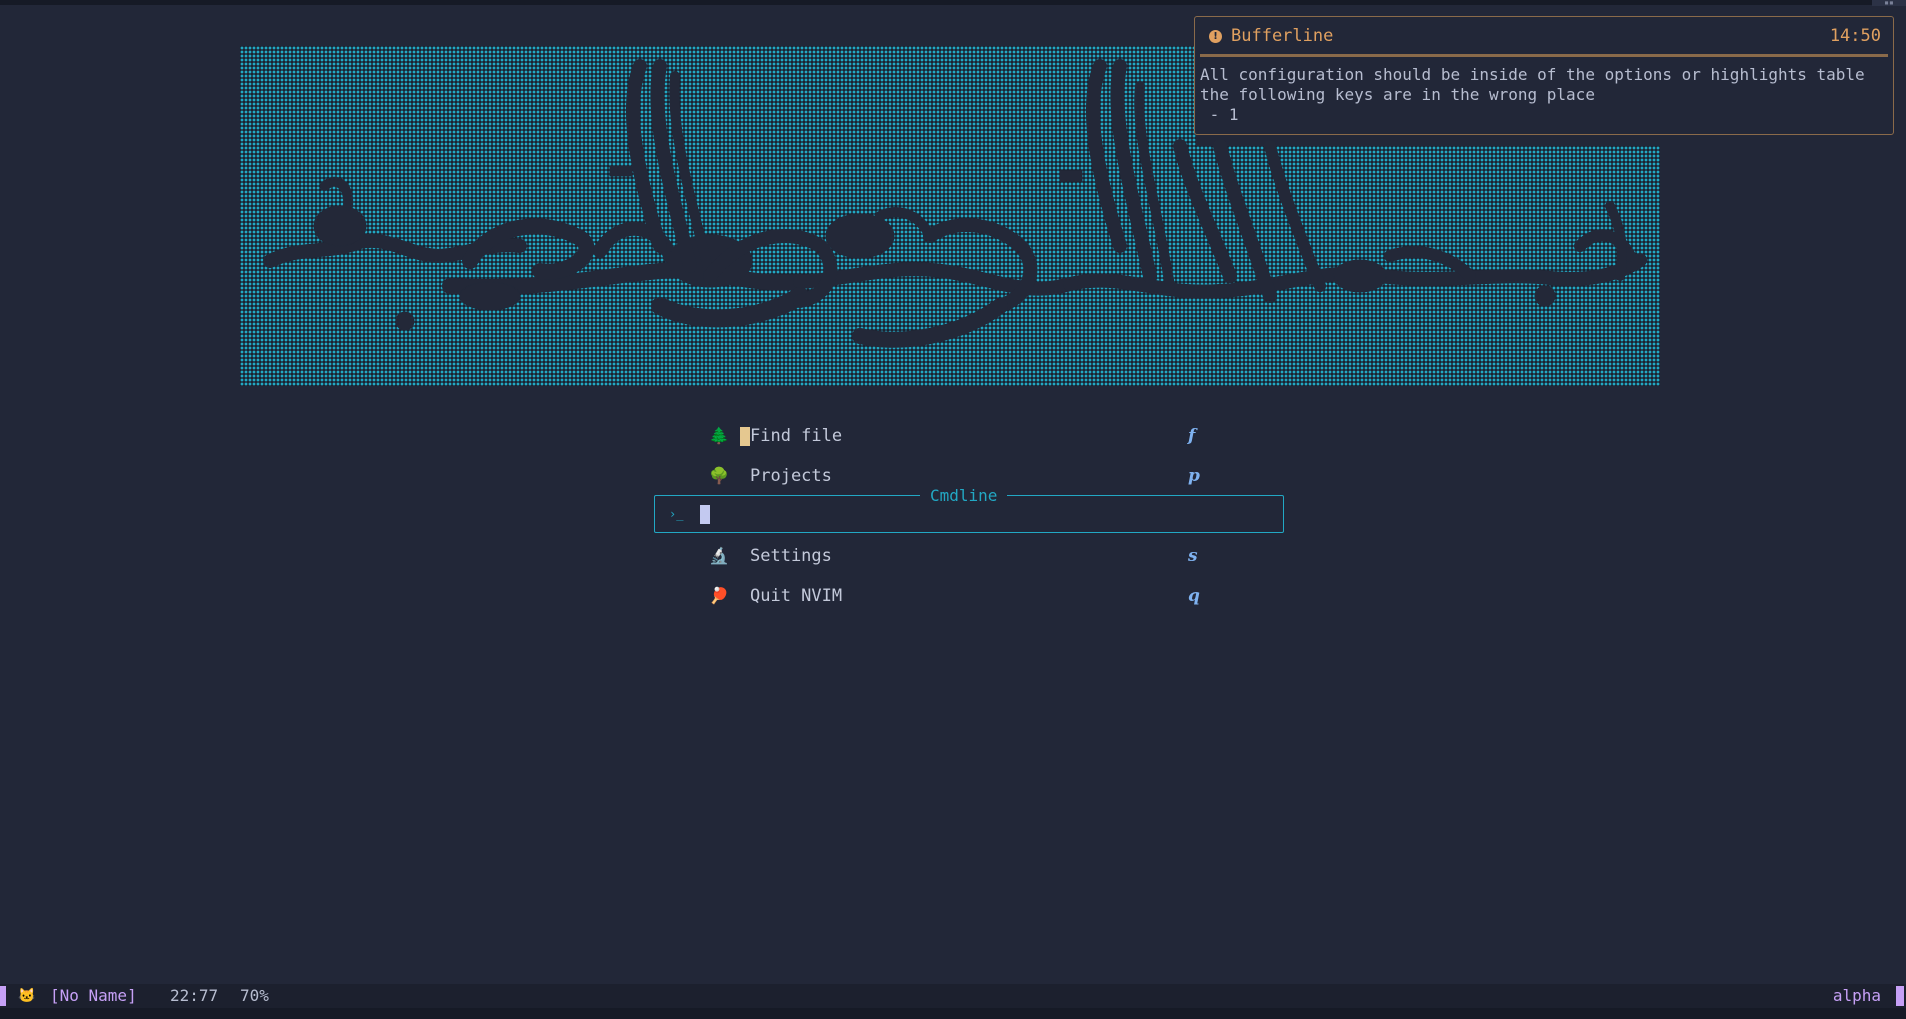 The height and width of the screenshot is (1019, 1906). Describe the element at coordinates (1193, 556) in the screenshot. I see `dashboard-item-shortcut: s` at that location.